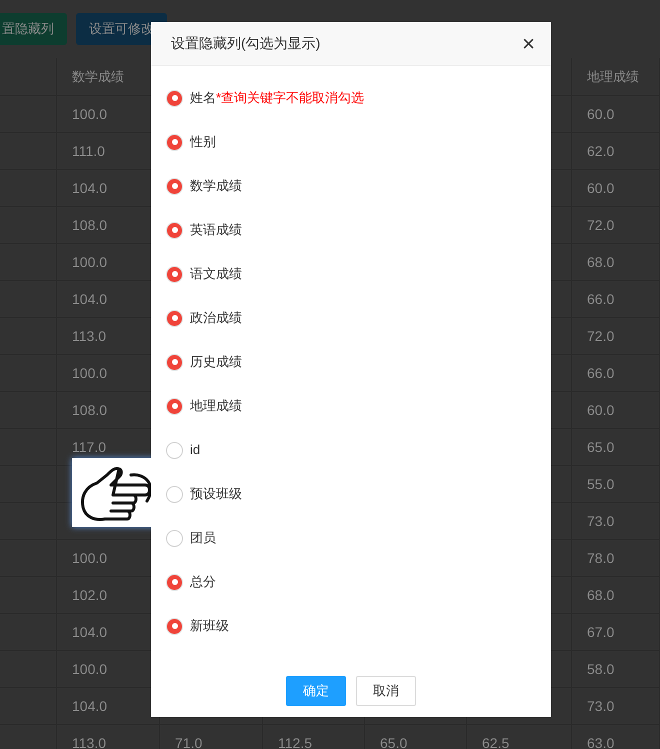 This screenshot has height=749, width=660. Describe the element at coordinates (600, 669) in the screenshot. I see `table-cell-text: 58.0` at that location.